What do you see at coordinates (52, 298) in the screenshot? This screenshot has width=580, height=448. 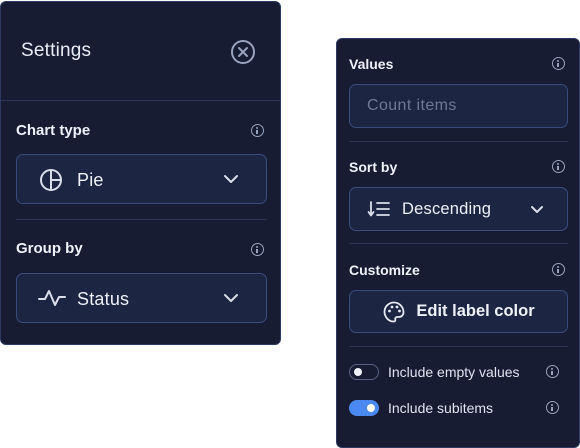 I see `activity-icon` at bounding box center [52, 298].